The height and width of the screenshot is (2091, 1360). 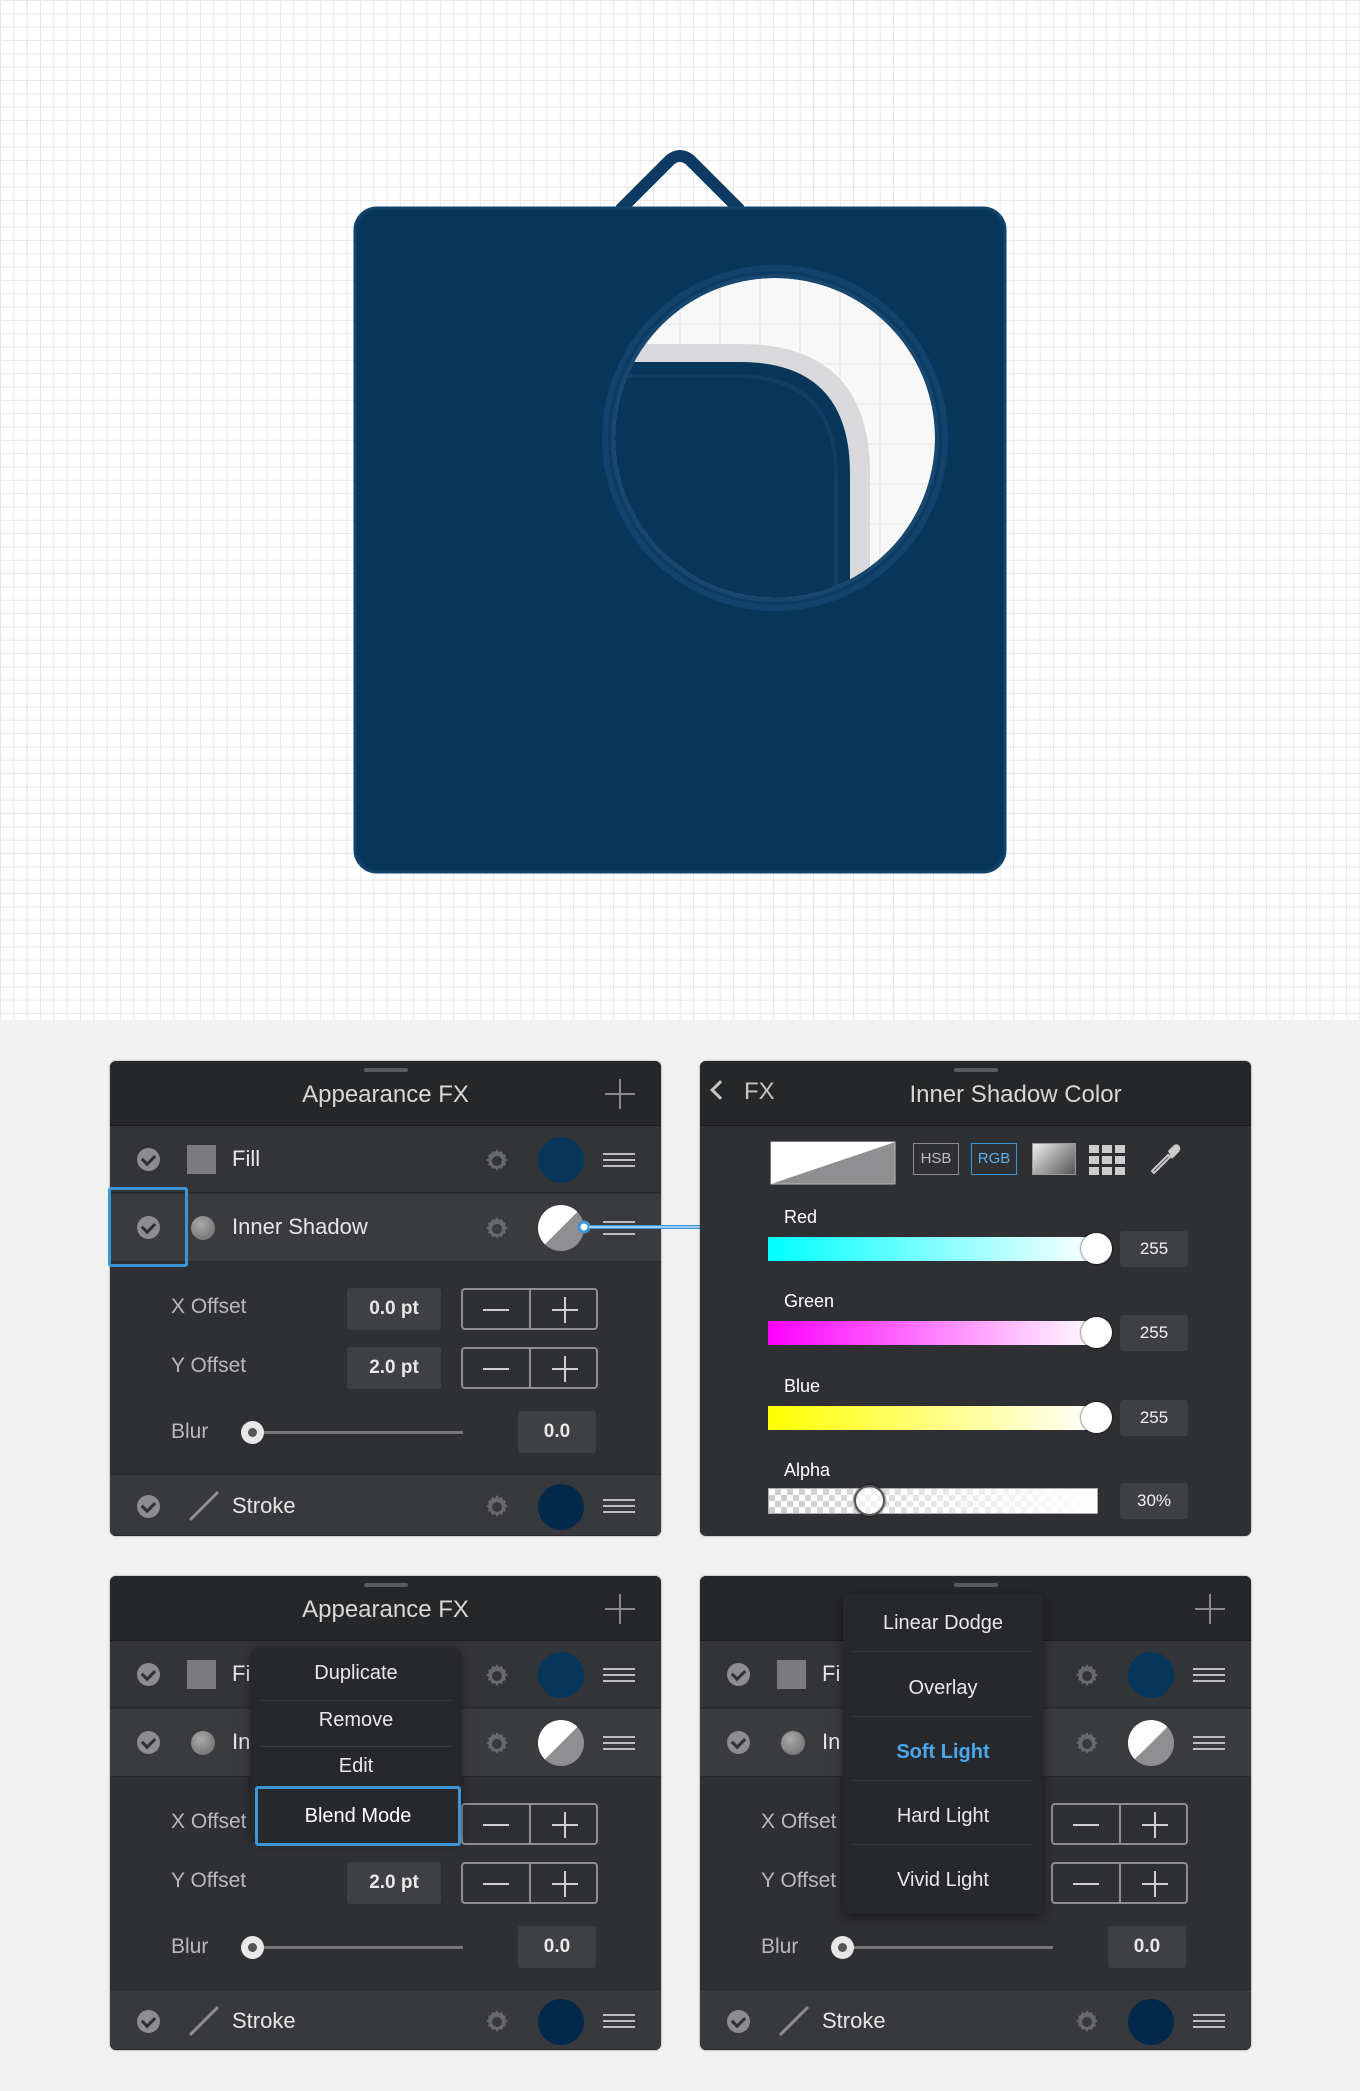 I want to click on menu-item-blend-mode-label: Blend Mode, so click(x=358, y=1816).